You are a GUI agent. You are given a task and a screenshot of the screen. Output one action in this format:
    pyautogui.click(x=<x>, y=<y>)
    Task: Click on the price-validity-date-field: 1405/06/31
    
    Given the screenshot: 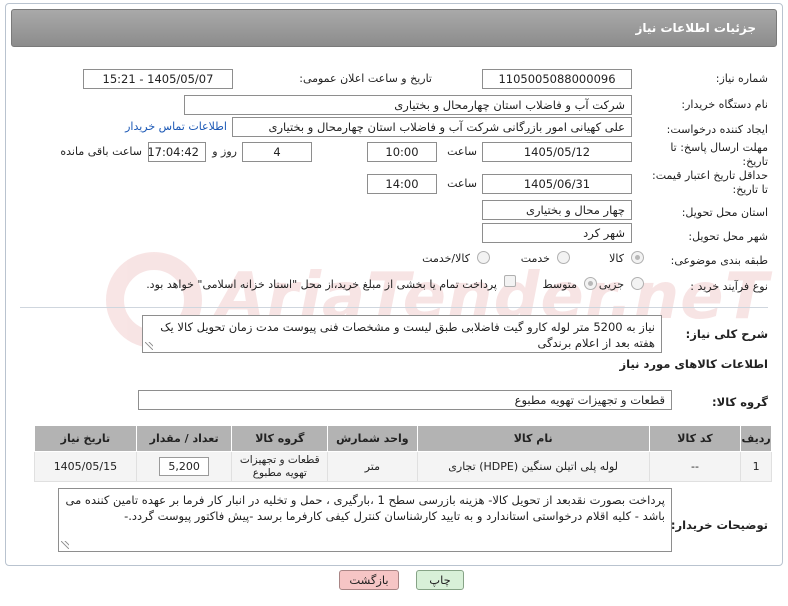 What is the action you would take?
    pyautogui.click(x=557, y=184)
    